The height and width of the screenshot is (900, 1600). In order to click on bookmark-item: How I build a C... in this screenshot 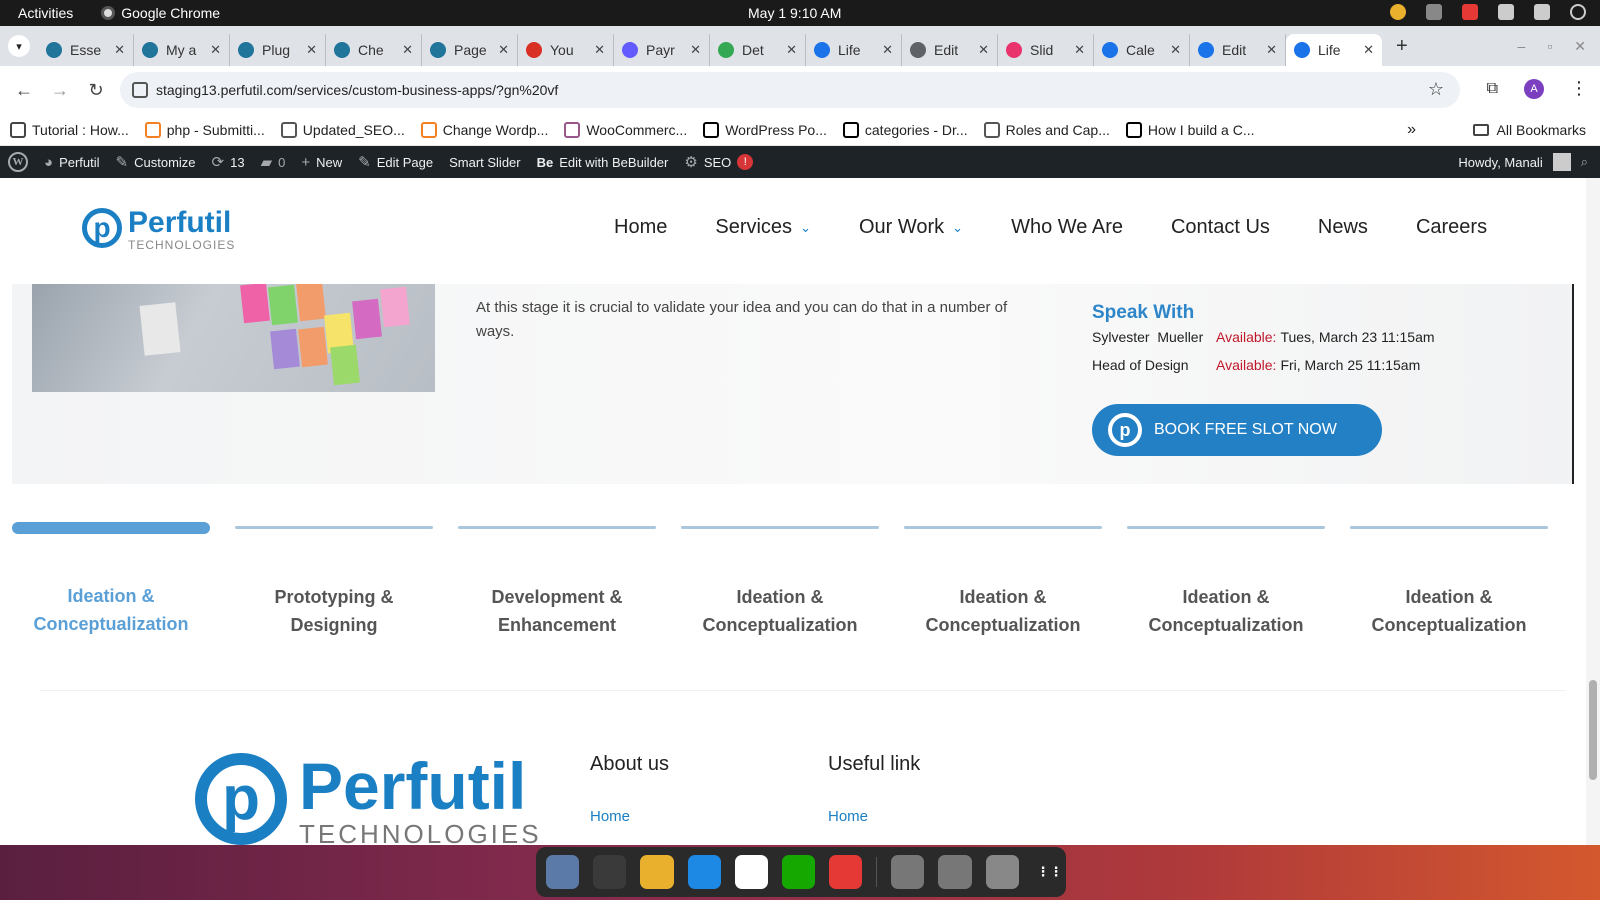, I will do `click(1190, 129)`.